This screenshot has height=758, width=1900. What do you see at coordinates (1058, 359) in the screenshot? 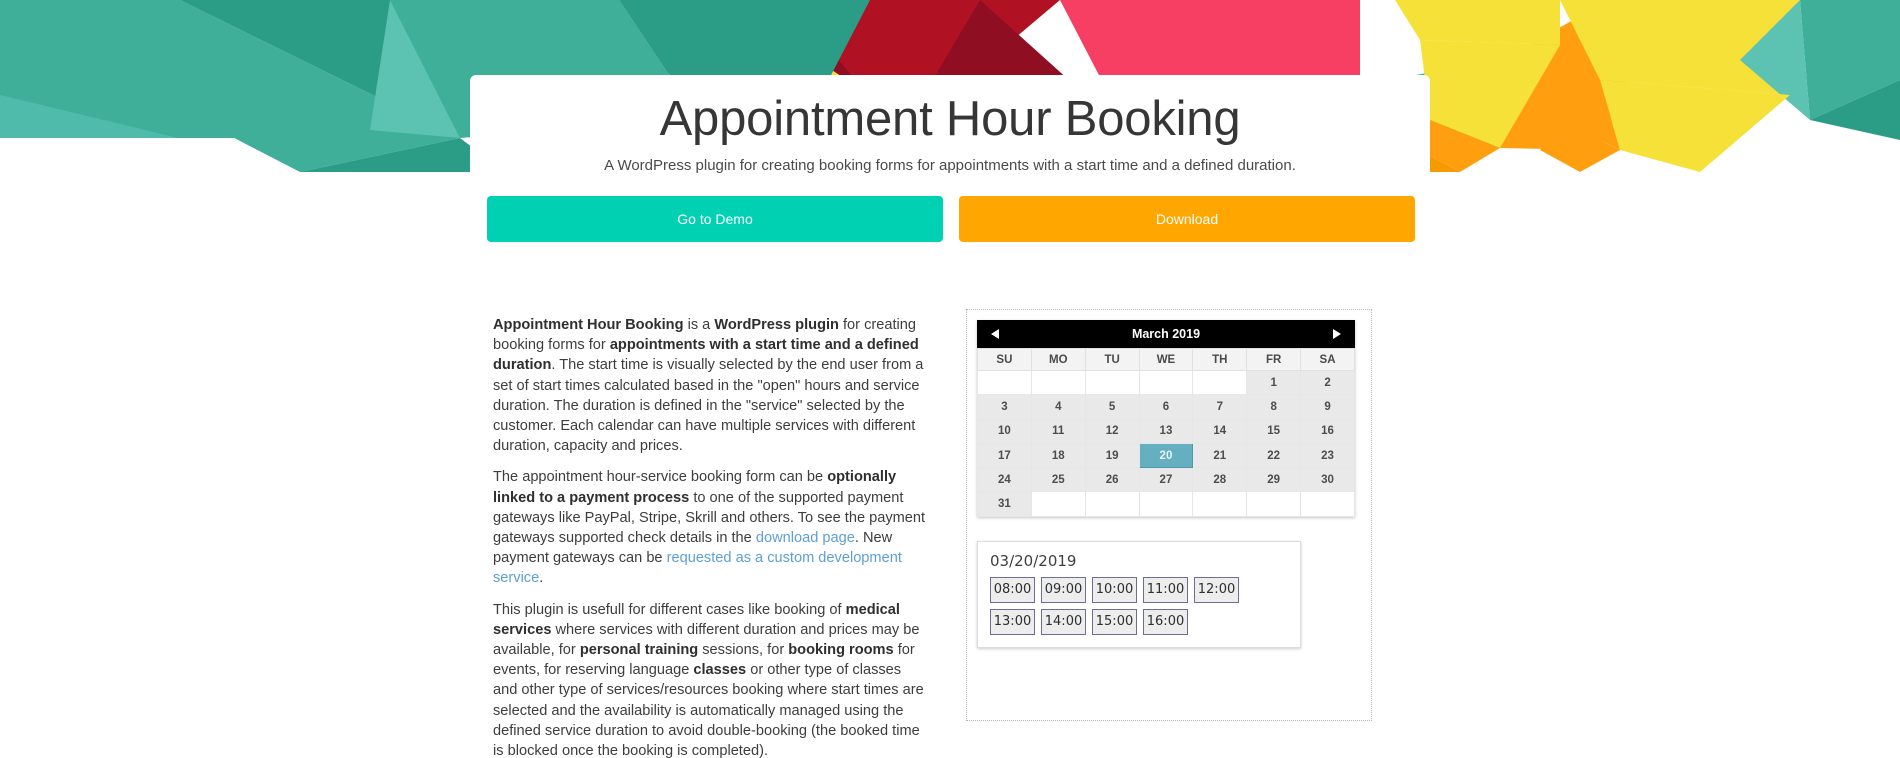
I see `calendar-weekday-mo: MO` at bounding box center [1058, 359].